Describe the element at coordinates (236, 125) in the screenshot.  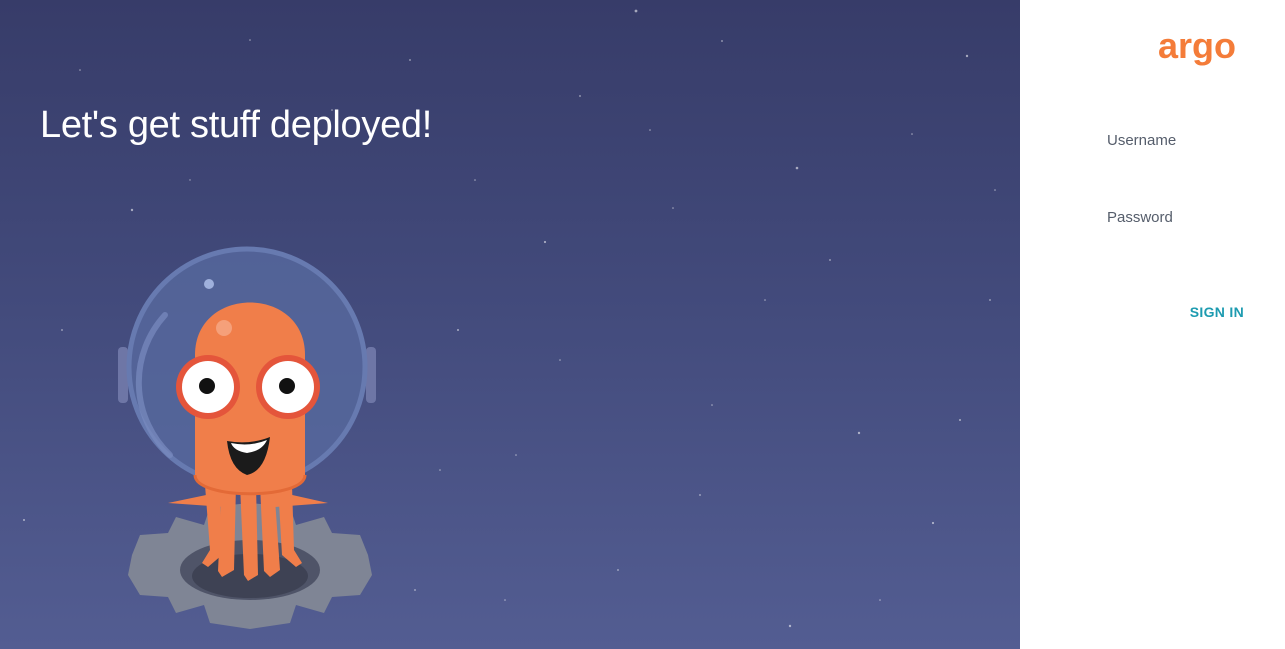
I see `hero-title: Let's get stuff deployed!` at that location.